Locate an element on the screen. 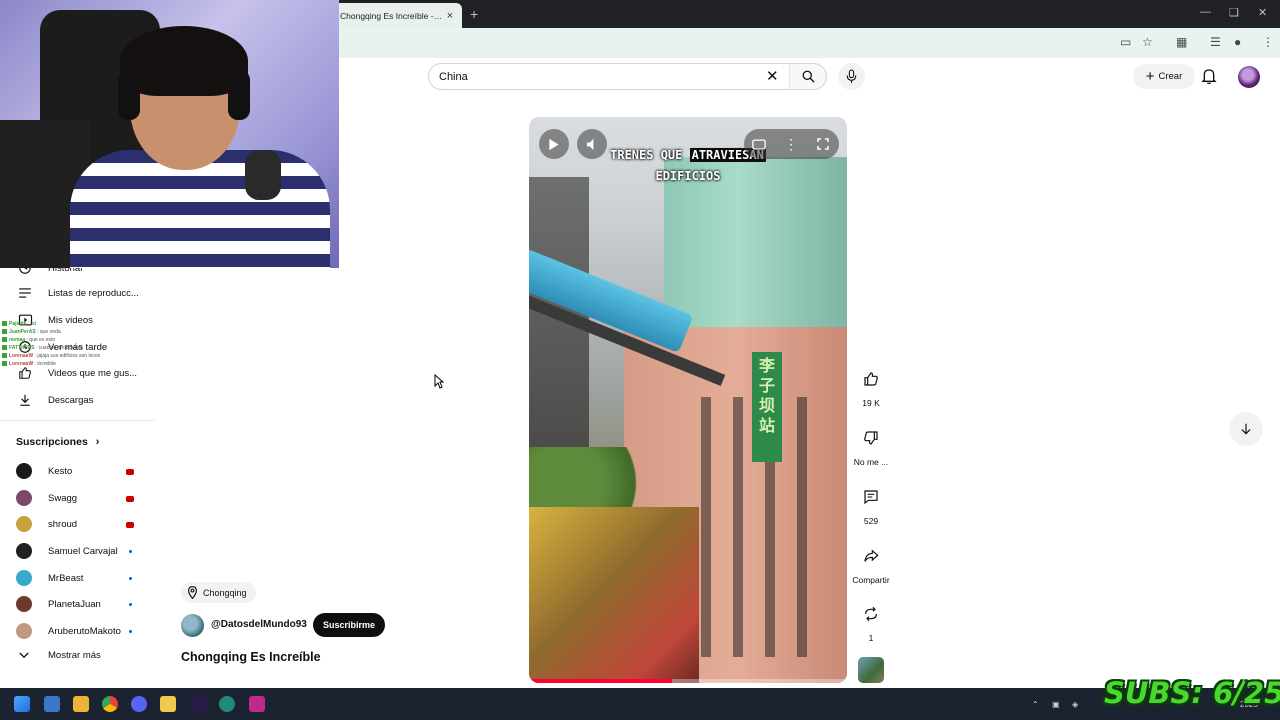  subscription-name: MrBeast is located at coordinates (66, 578).